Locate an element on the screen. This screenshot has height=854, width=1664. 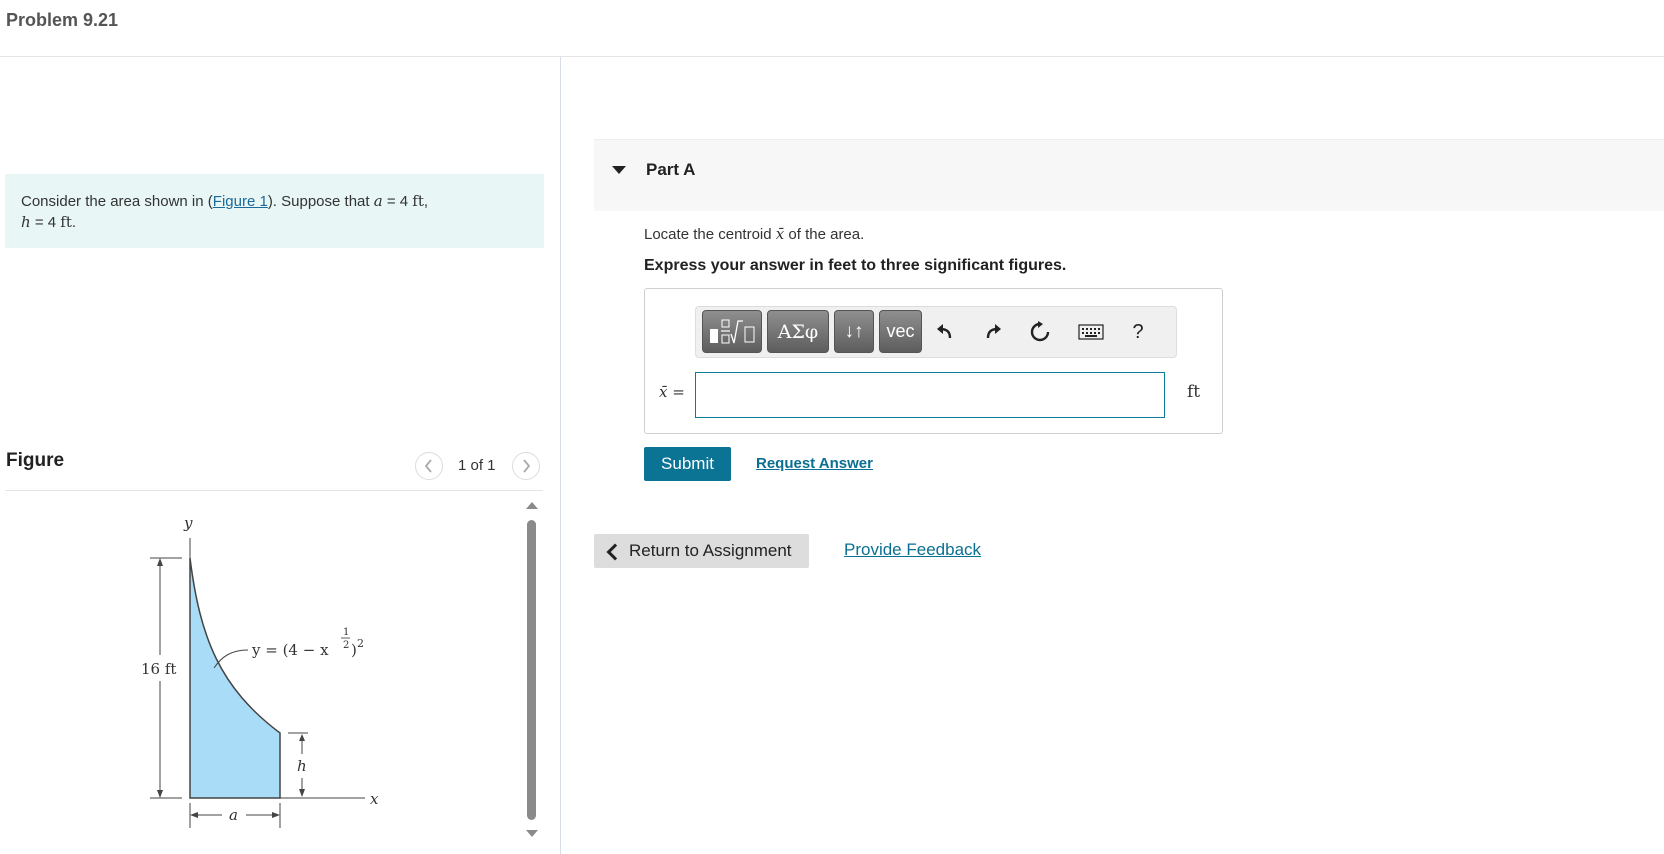
reset-button is located at coordinates (1040, 332).